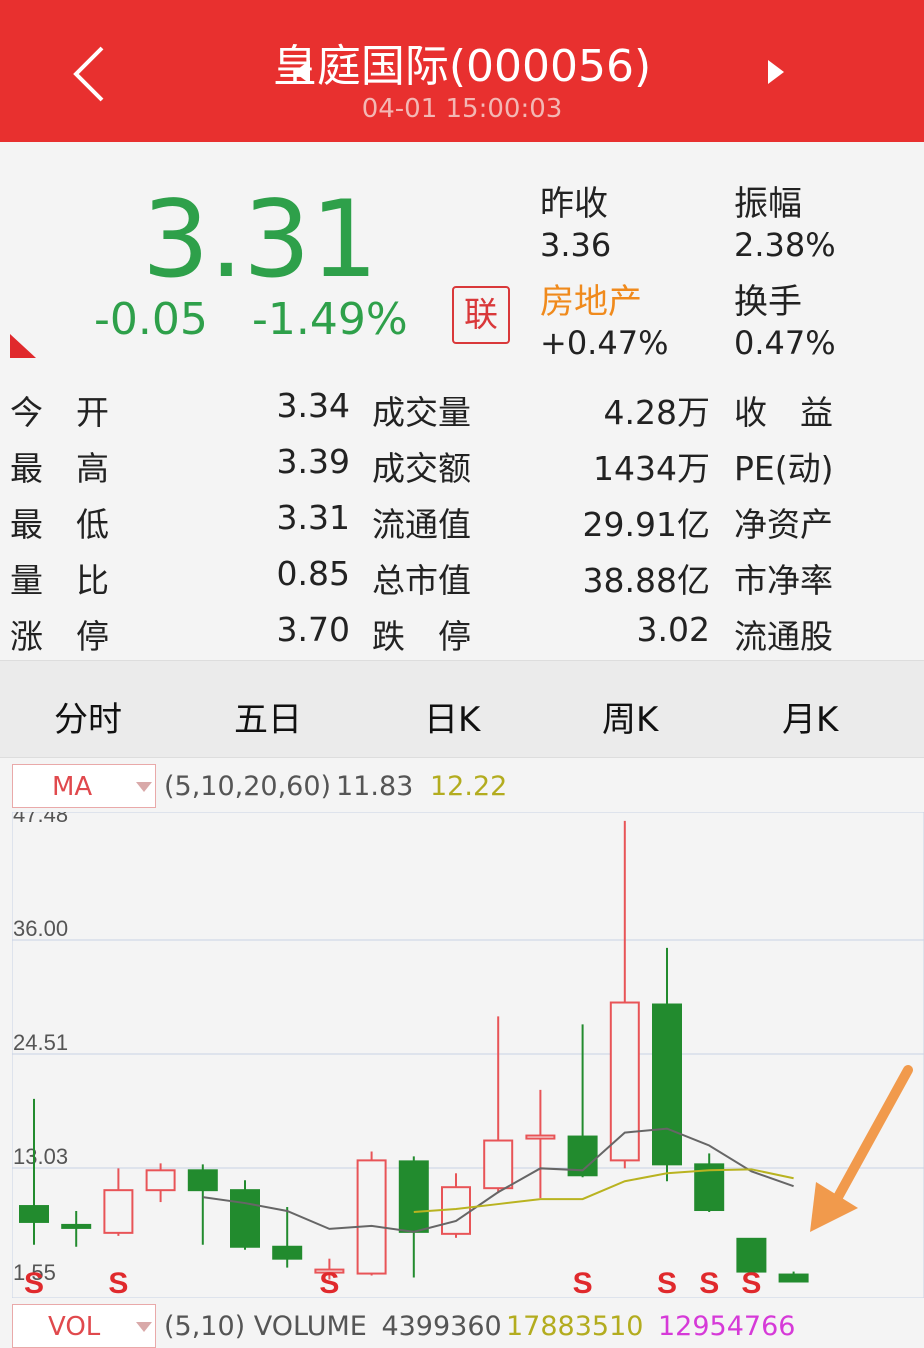 The image size is (924, 1348). What do you see at coordinates (646, 524) in the screenshot?
I see `stat-value: 29.91亿` at bounding box center [646, 524].